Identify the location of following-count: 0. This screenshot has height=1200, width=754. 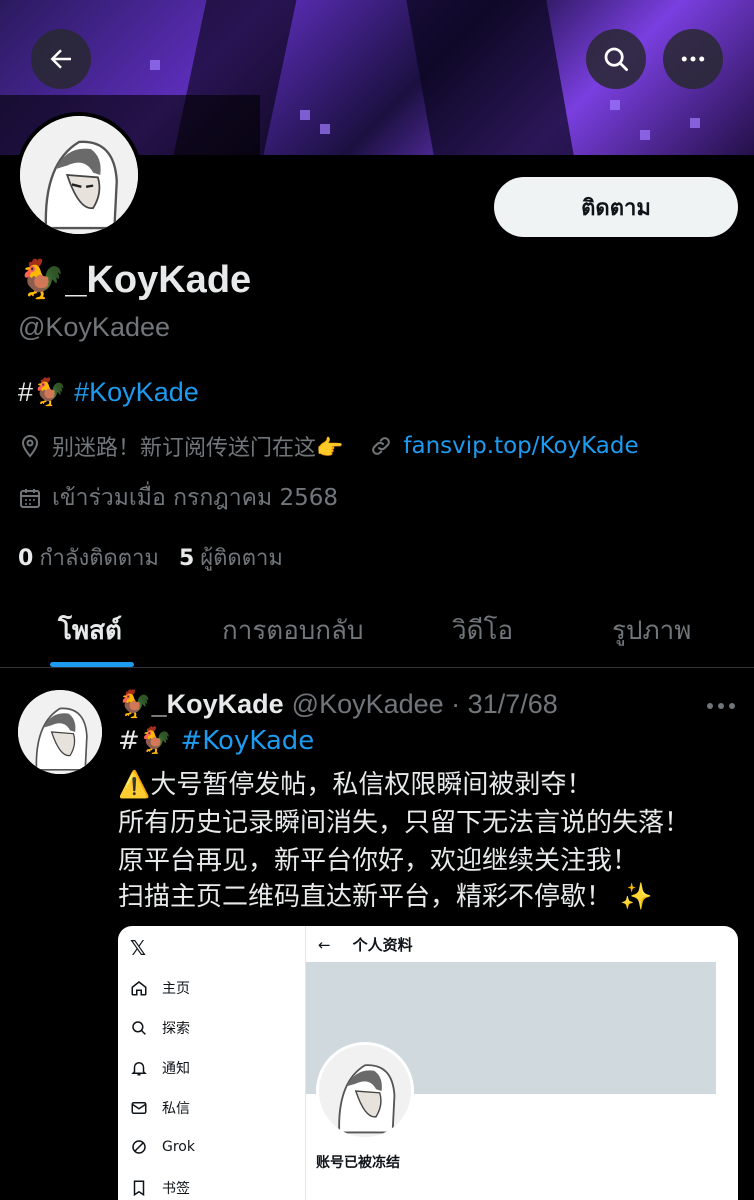
(26, 558).